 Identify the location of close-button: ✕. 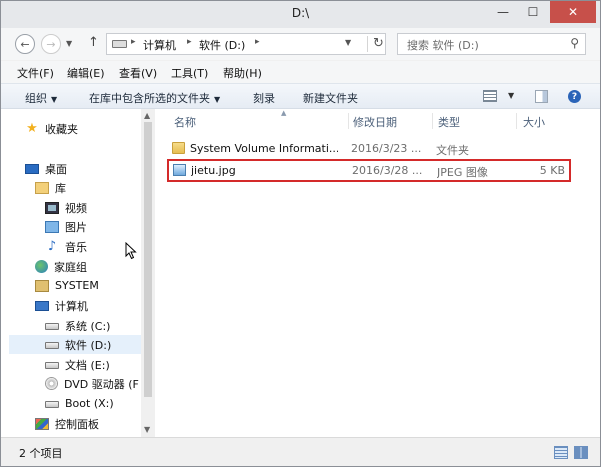
(573, 12).